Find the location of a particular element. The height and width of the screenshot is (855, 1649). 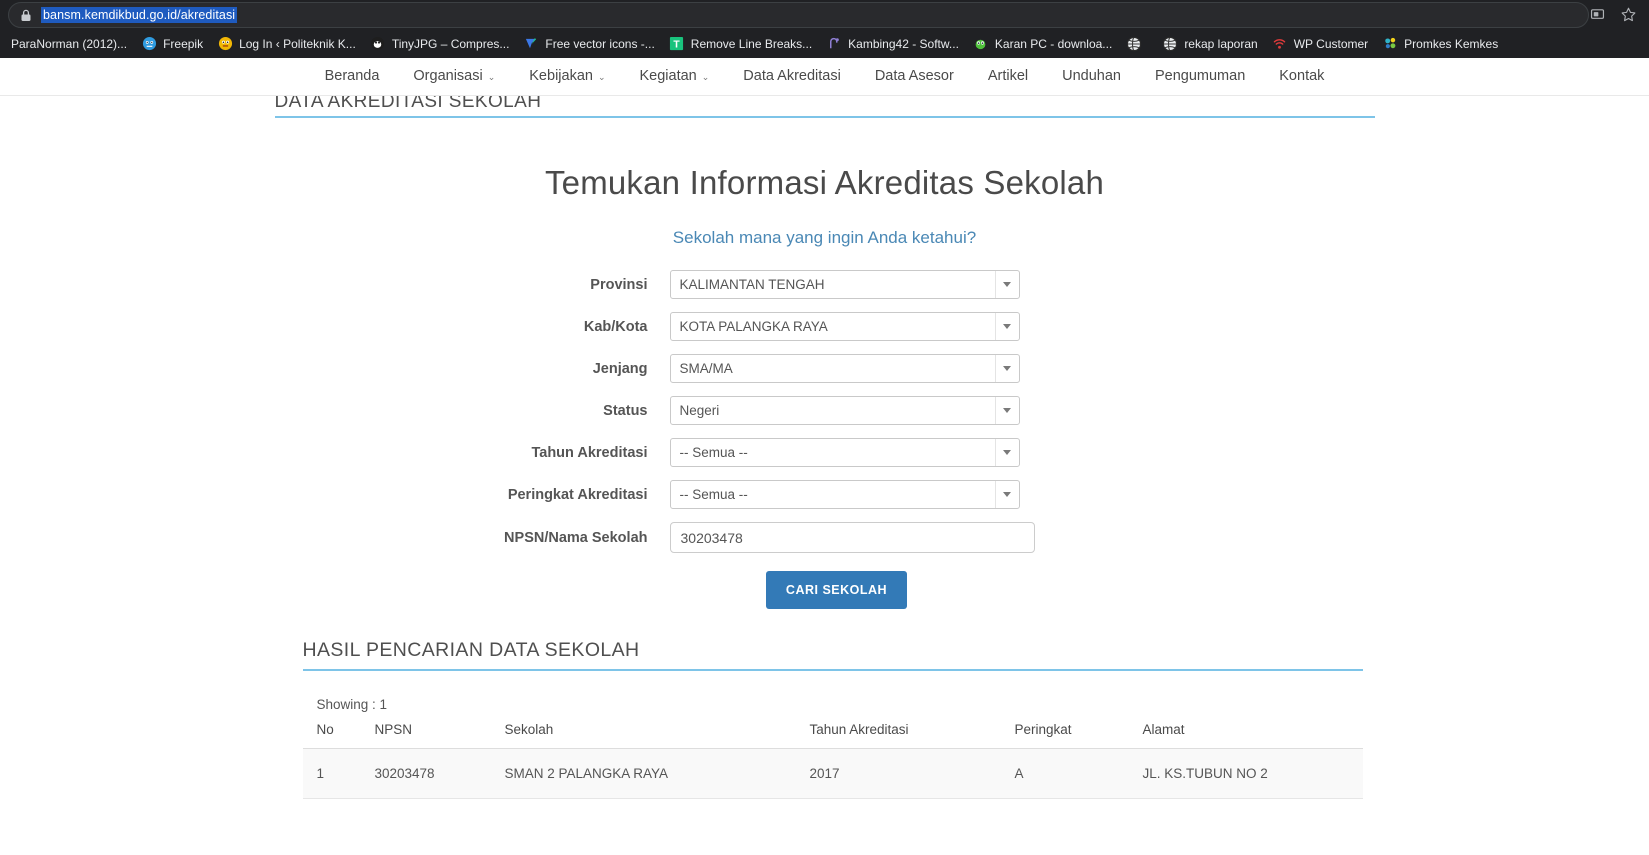

select-kabkota-value: KOTA PALANGKA RAYA is located at coordinates (753, 326).